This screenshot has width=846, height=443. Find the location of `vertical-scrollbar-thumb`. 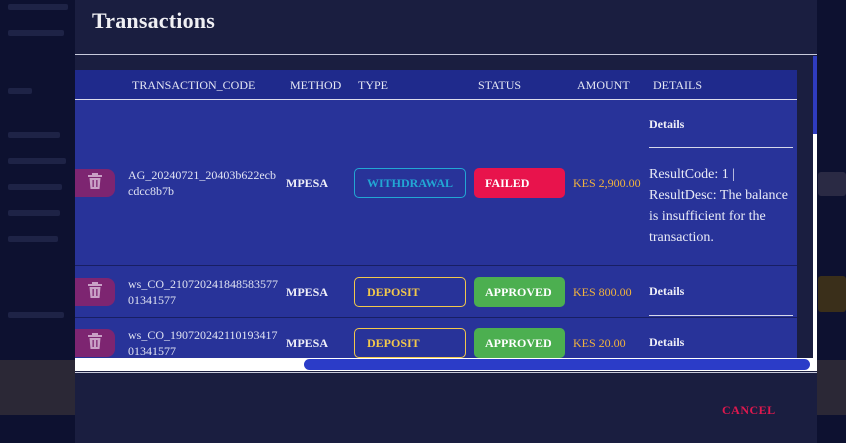

vertical-scrollbar-thumb is located at coordinates (815, 95).